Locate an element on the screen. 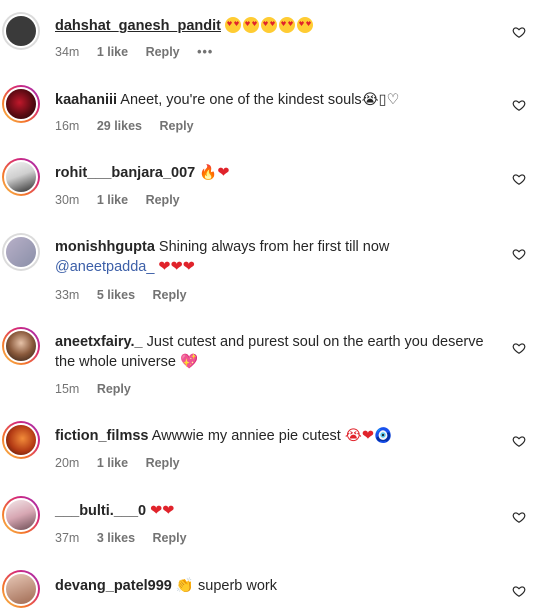 The image size is (540, 608). mention-link: @aneetpadda_ is located at coordinates (104, 267).